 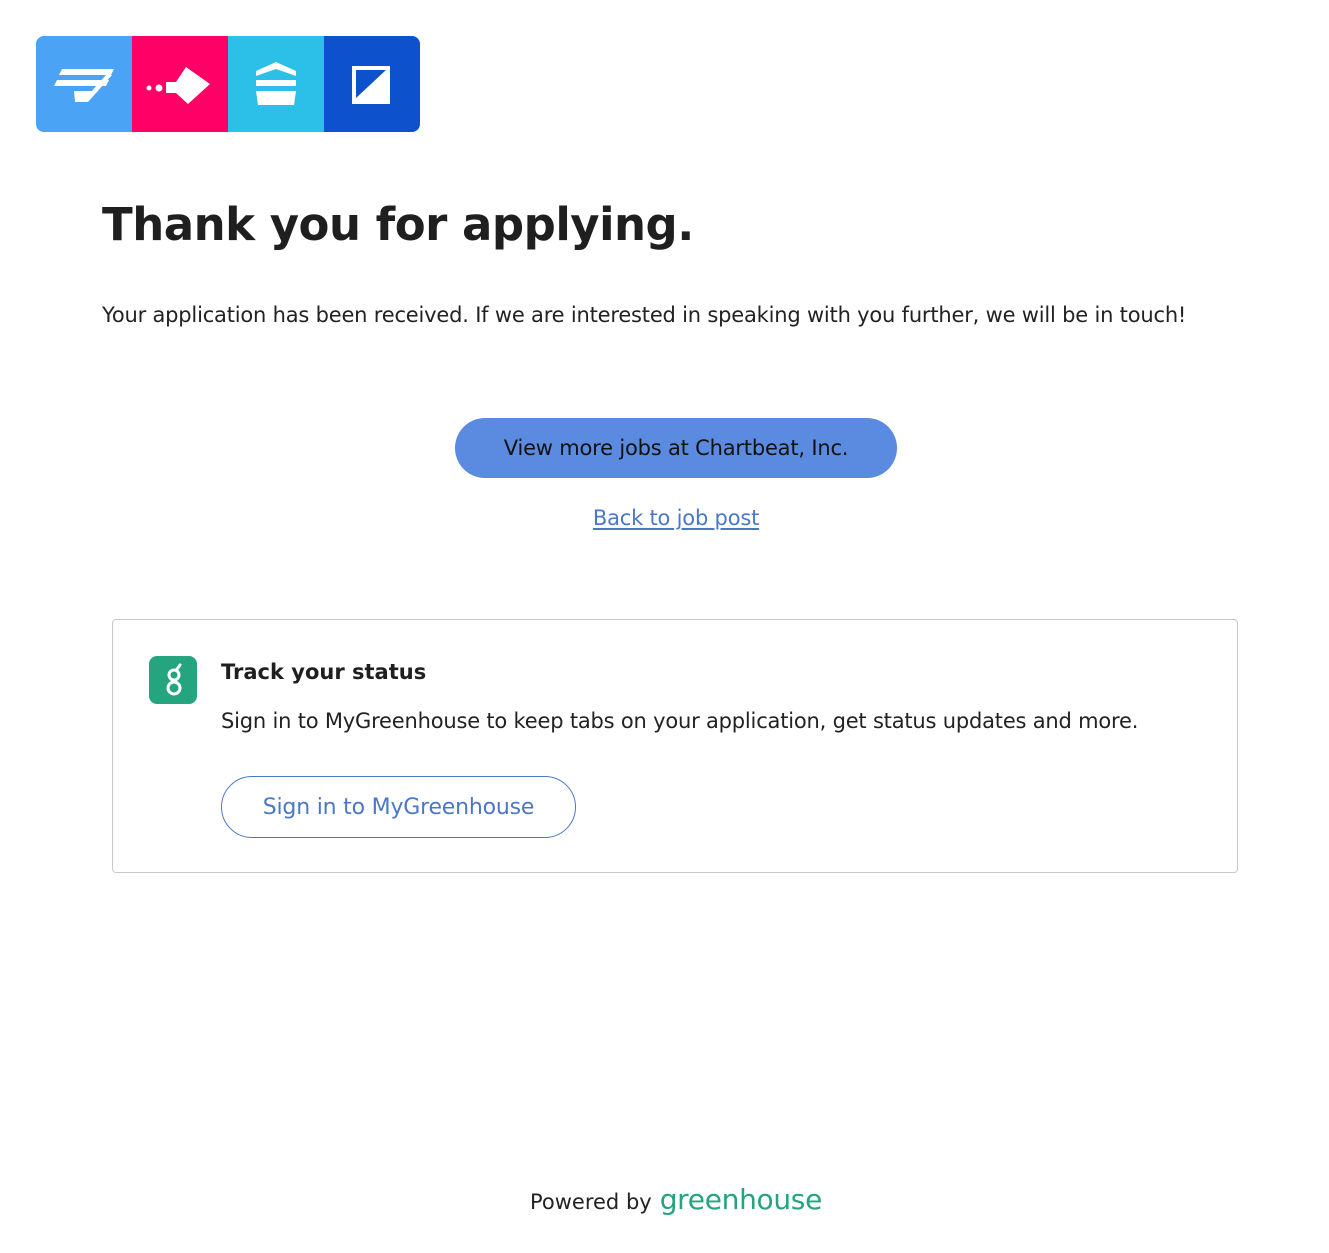 What do you see at coordinates (676, 518) in the screenshot?
I see `back-to-job-post-link: Back to job post` at bounding box center [676, 518].